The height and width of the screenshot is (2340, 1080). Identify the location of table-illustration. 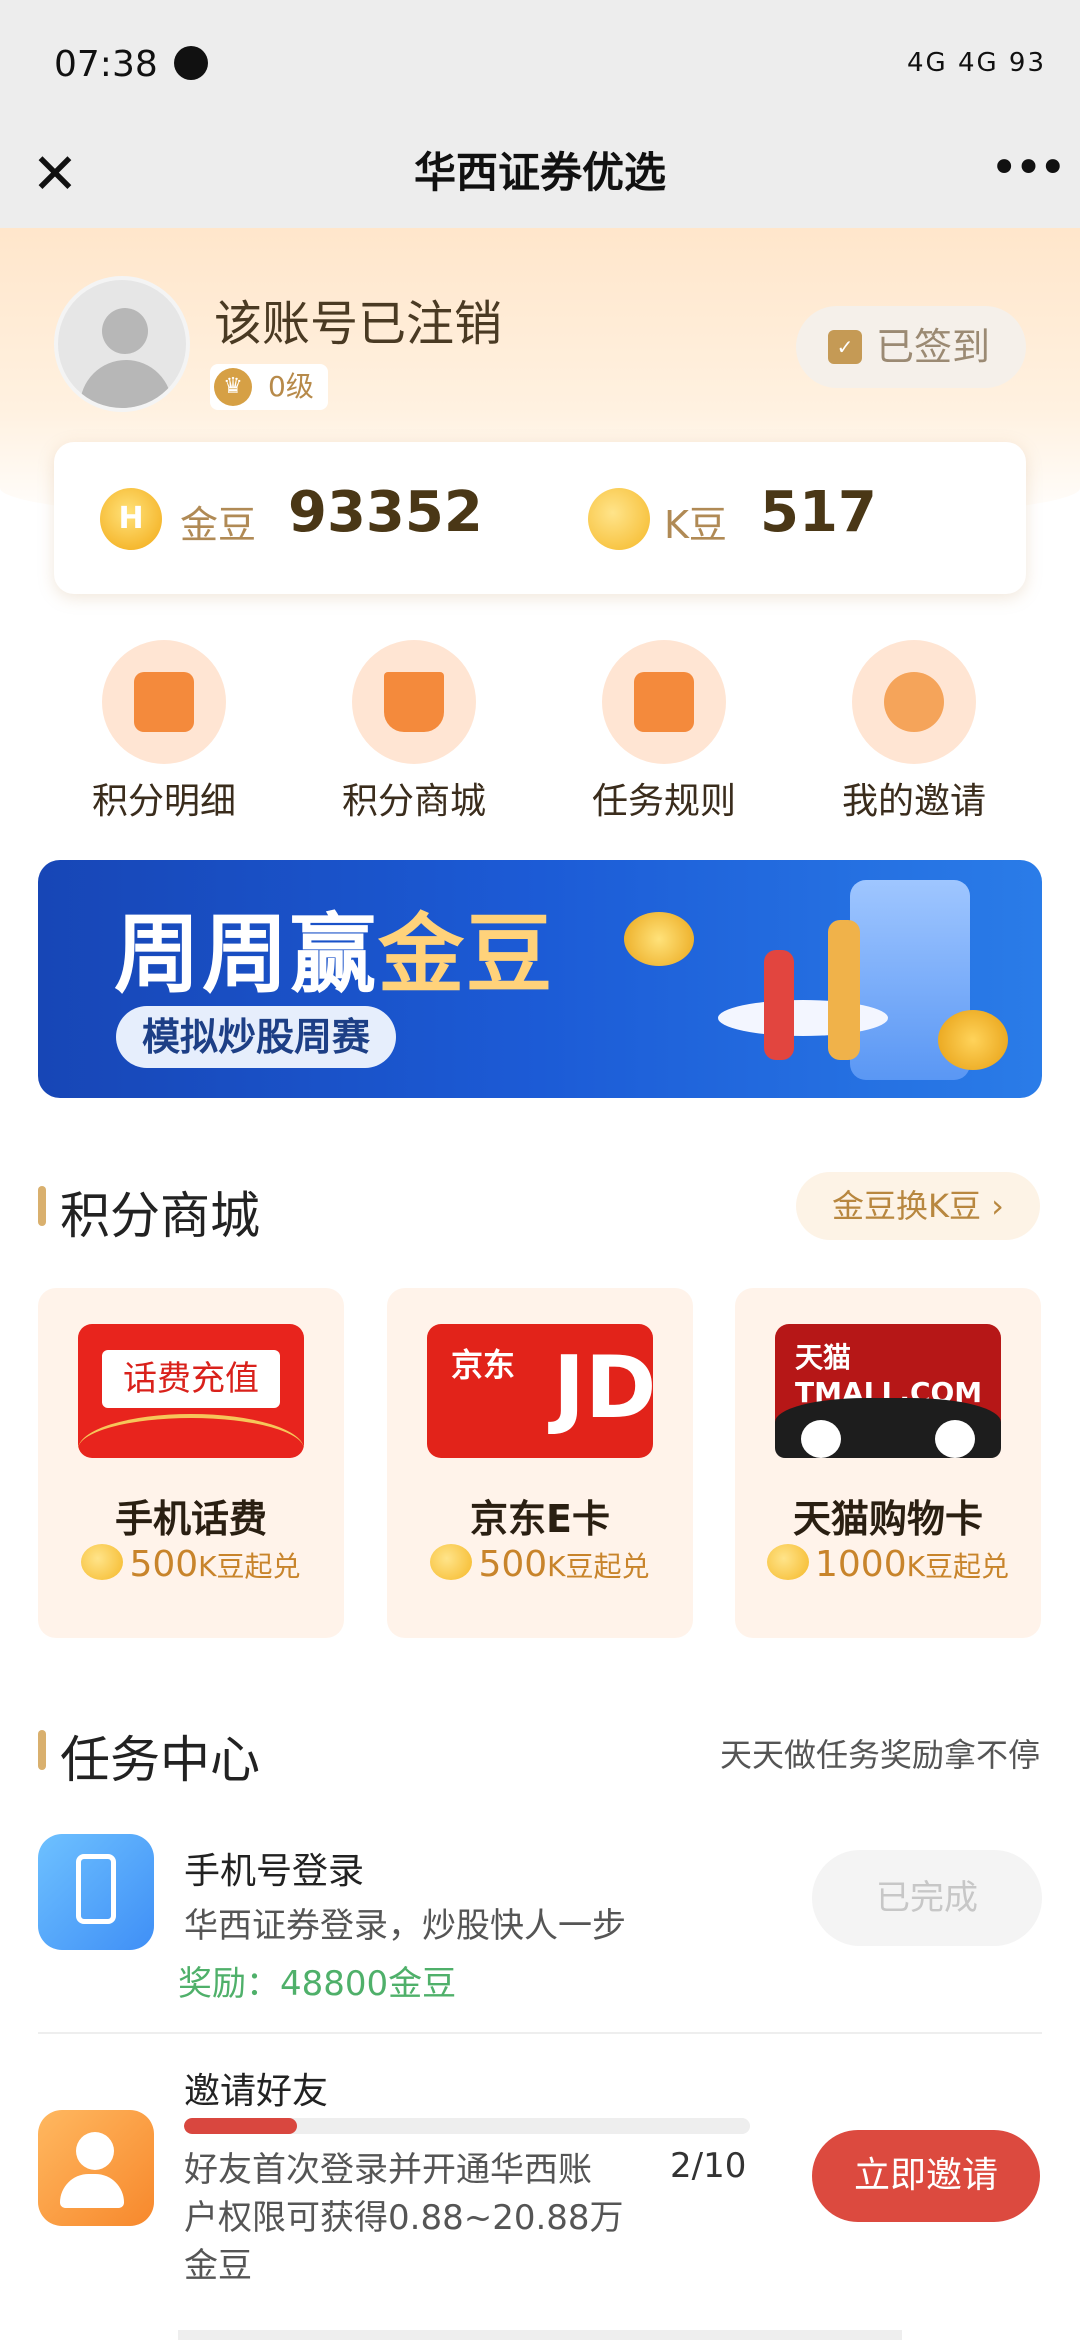
(803, 1018).